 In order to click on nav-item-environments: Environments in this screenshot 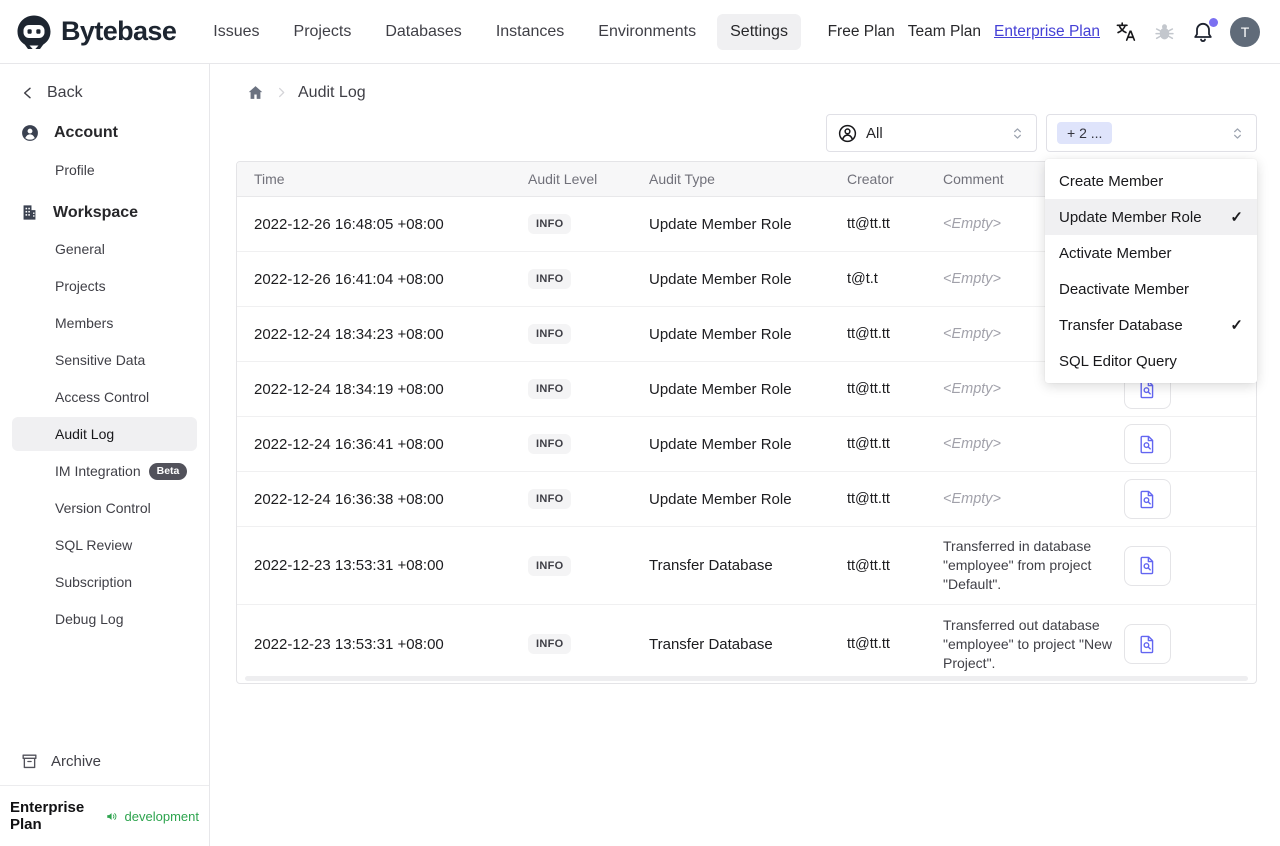, I will do `click(647, 32)`.